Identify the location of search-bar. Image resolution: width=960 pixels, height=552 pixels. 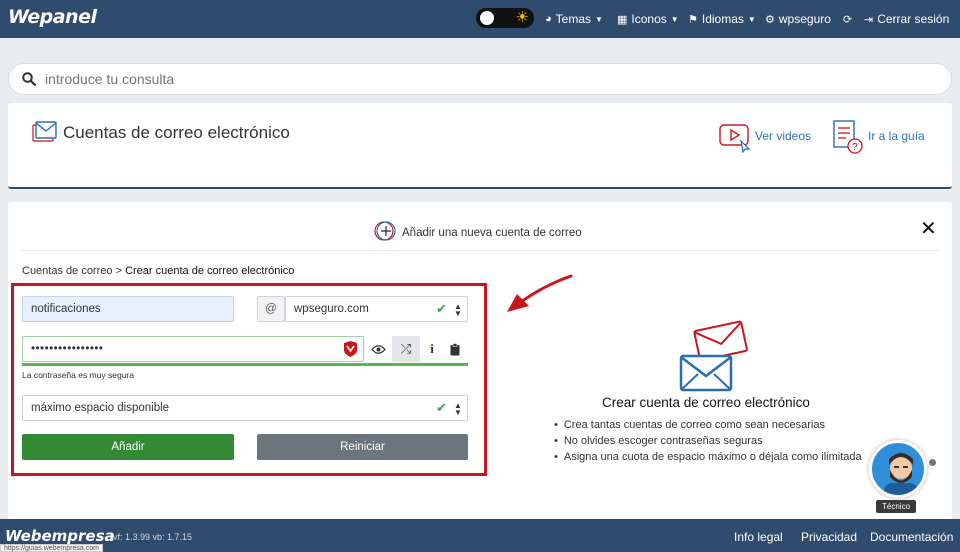
(480, 79).